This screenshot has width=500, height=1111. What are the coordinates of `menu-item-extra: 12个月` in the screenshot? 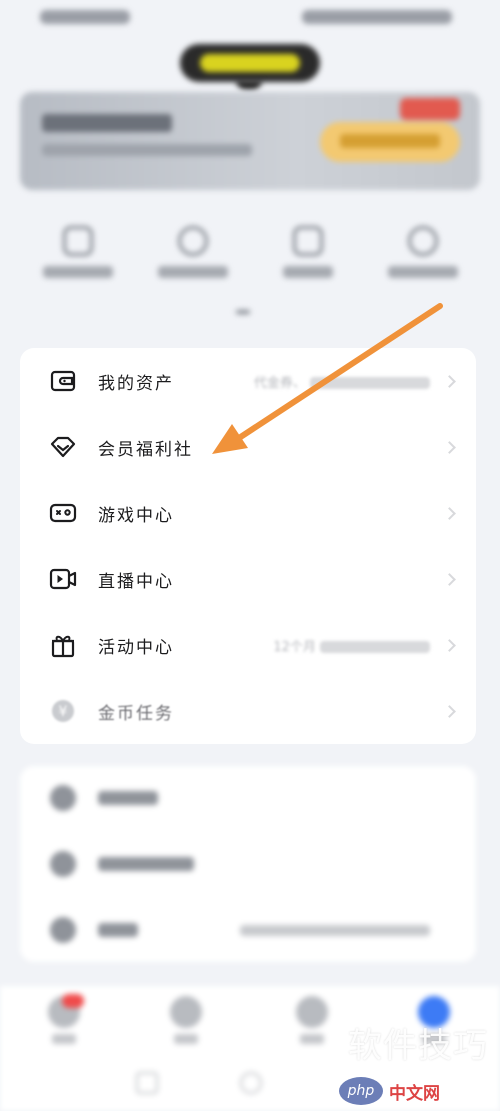 It's located at (351, 645).